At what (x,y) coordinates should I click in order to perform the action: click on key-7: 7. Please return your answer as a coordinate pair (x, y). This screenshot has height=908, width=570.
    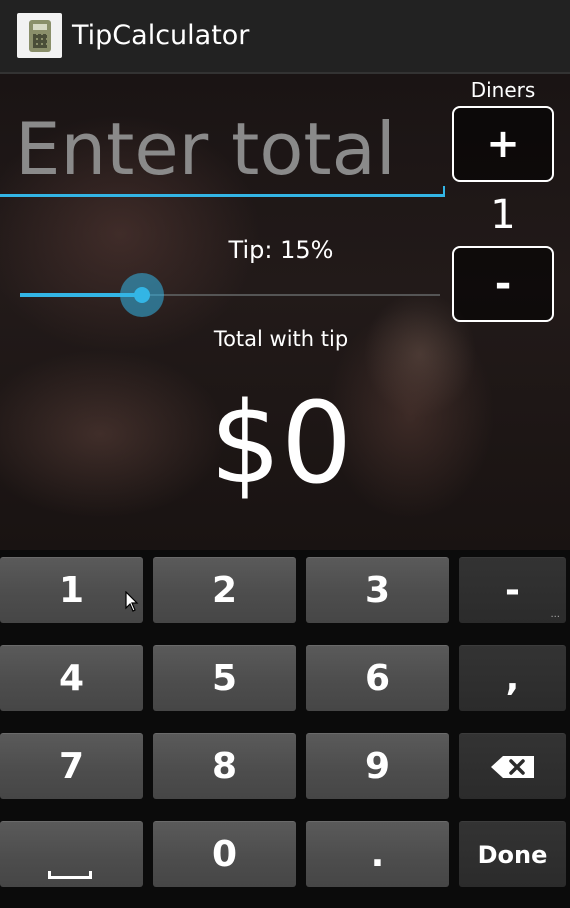
    Looking at the image, I should click on (71, 766).